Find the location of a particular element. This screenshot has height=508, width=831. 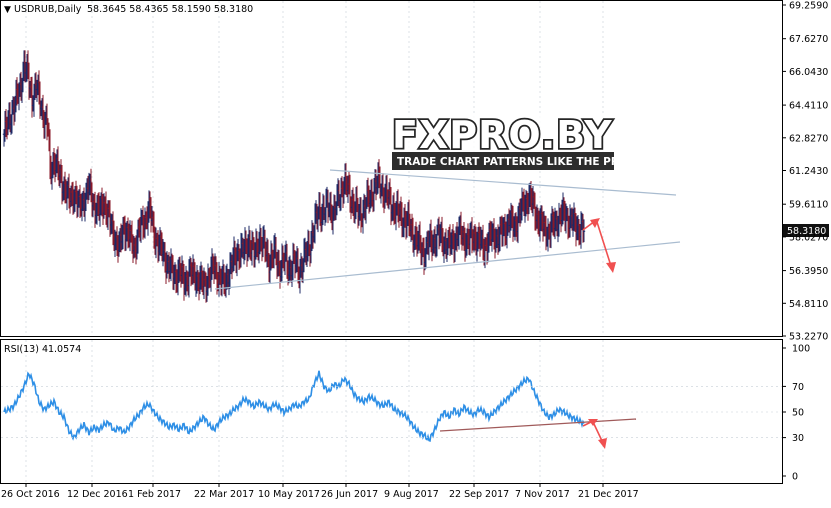

y-tick-label: 56.3950 is located at coordinates (808, 271).